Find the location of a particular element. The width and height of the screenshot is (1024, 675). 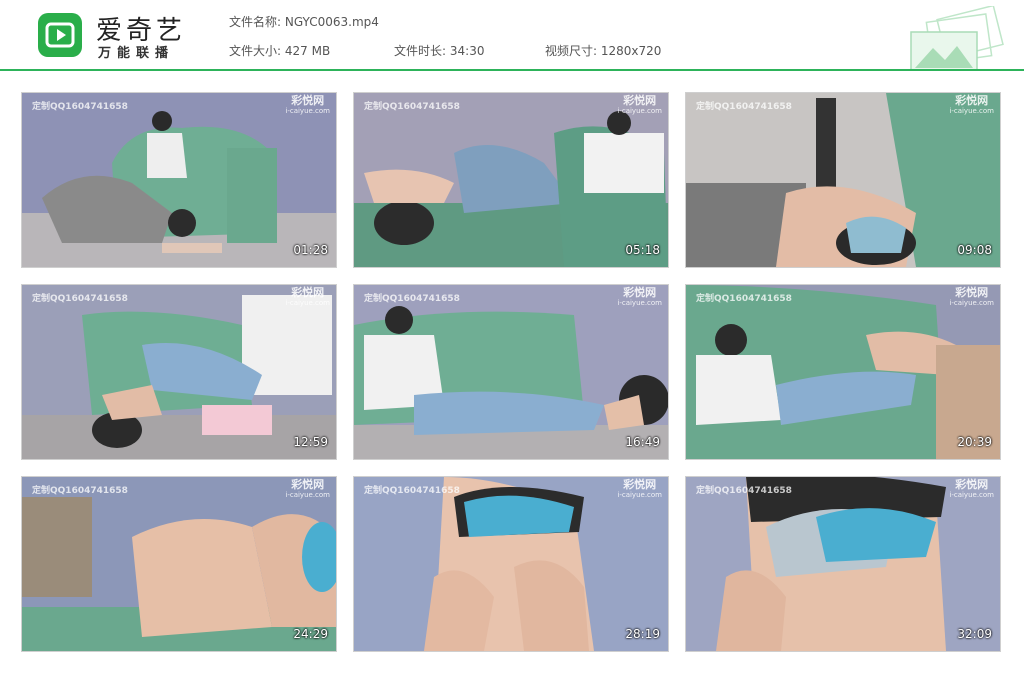

file-size-meta: 文件大小: 427 MB is located at coordinates (279, 50).